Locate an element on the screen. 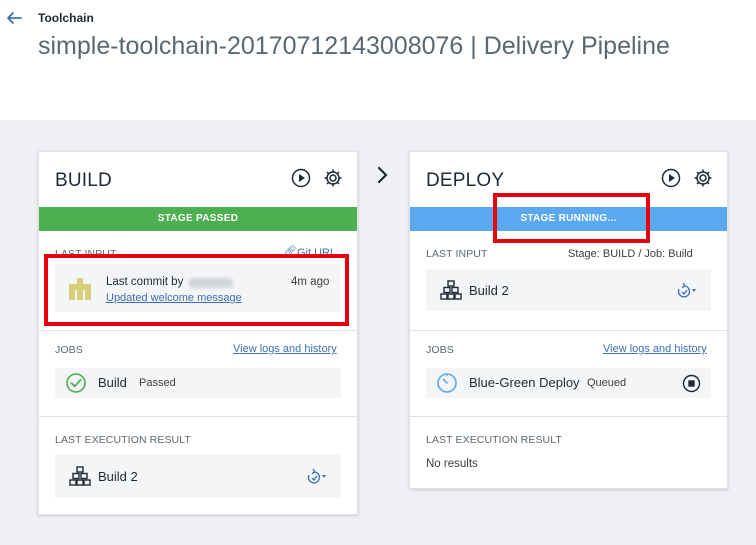 The height and width of the screenshot is (545, 756). last-exec-tile: Build 2 is located at coordinates (198, 476).